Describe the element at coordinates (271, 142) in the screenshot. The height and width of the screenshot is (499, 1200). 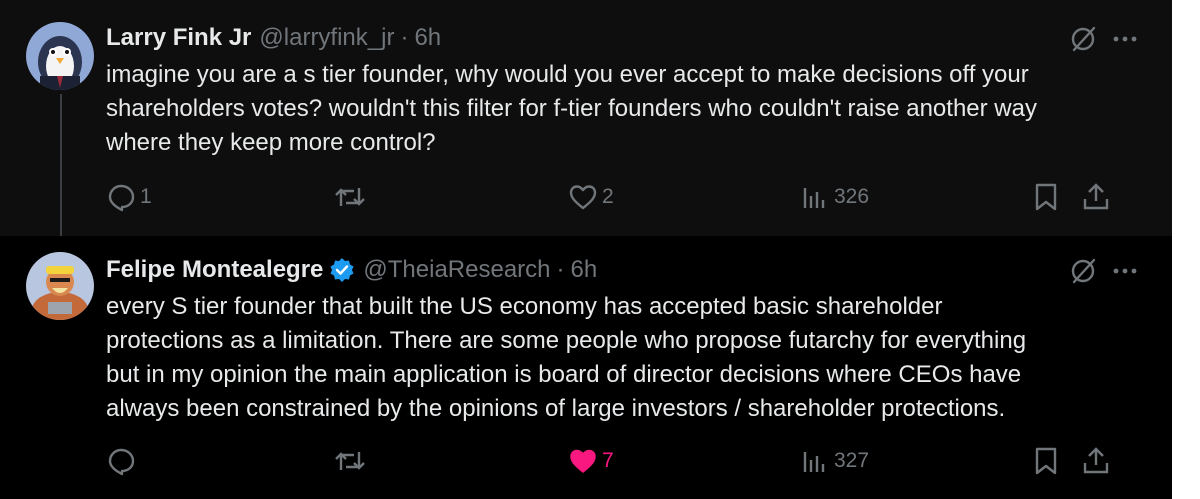
I see `tweet-text-line: where they keep more control?` at that location.